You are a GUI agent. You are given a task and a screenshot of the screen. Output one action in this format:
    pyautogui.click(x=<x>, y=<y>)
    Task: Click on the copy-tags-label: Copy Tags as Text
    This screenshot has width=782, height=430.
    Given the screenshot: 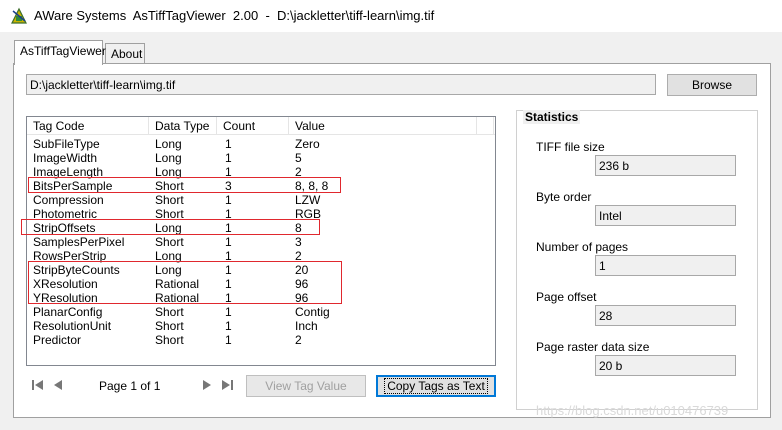 What is the action you would take?
    pyautogui.click(x=436, y=386)
    